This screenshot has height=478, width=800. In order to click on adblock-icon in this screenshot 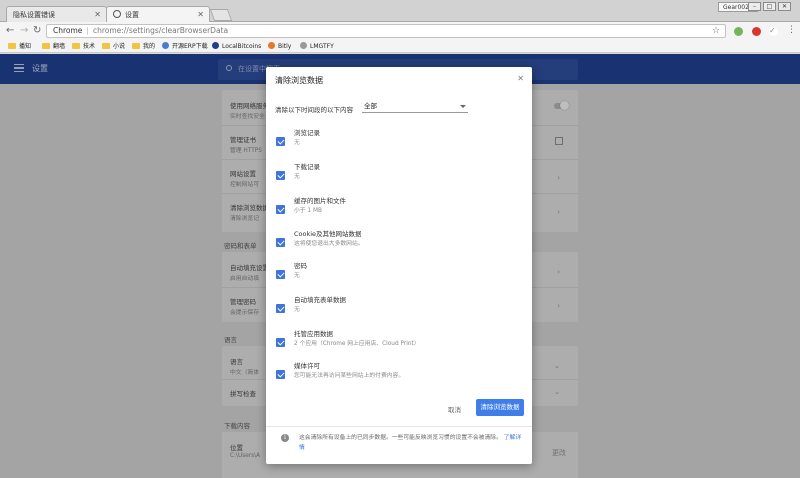, I will do `click(756, 31)`.